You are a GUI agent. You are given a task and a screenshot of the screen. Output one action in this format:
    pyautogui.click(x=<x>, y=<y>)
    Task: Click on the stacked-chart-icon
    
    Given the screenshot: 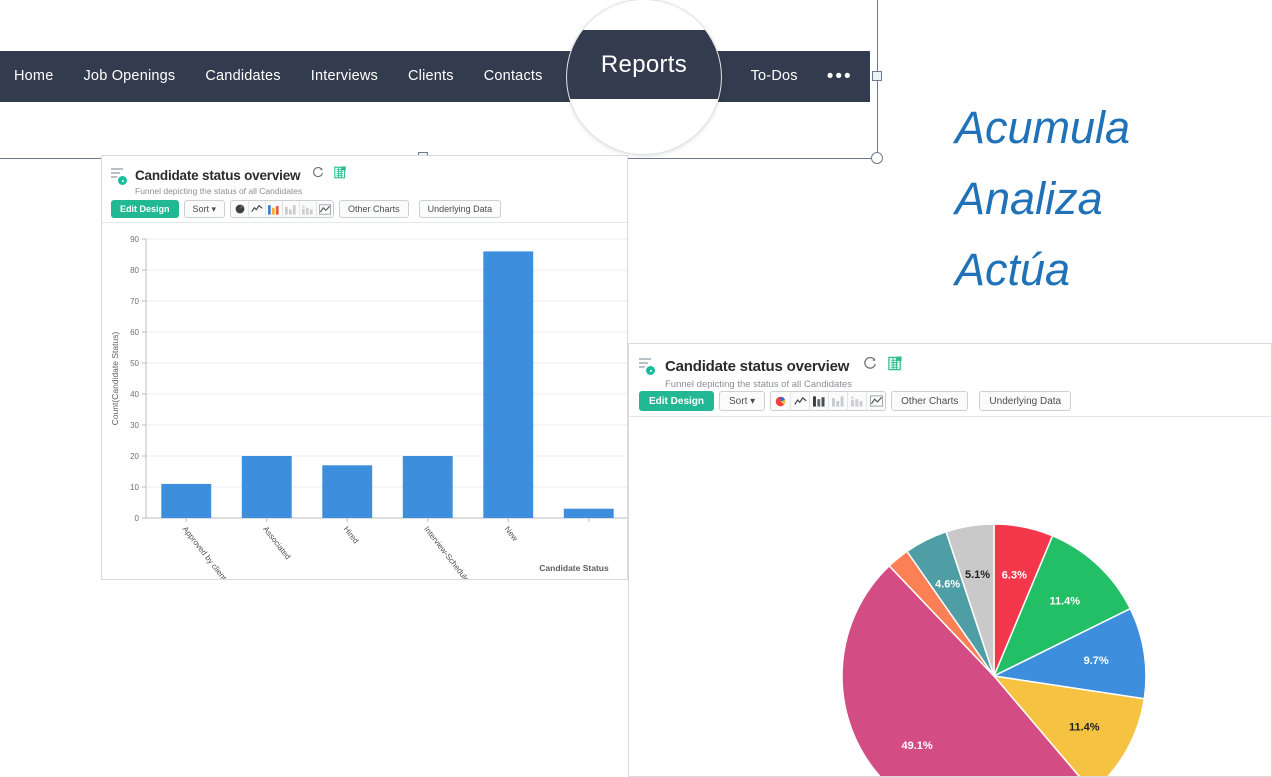 What is the action you would take?
    pyautogui.click(x=856, y=401)
    